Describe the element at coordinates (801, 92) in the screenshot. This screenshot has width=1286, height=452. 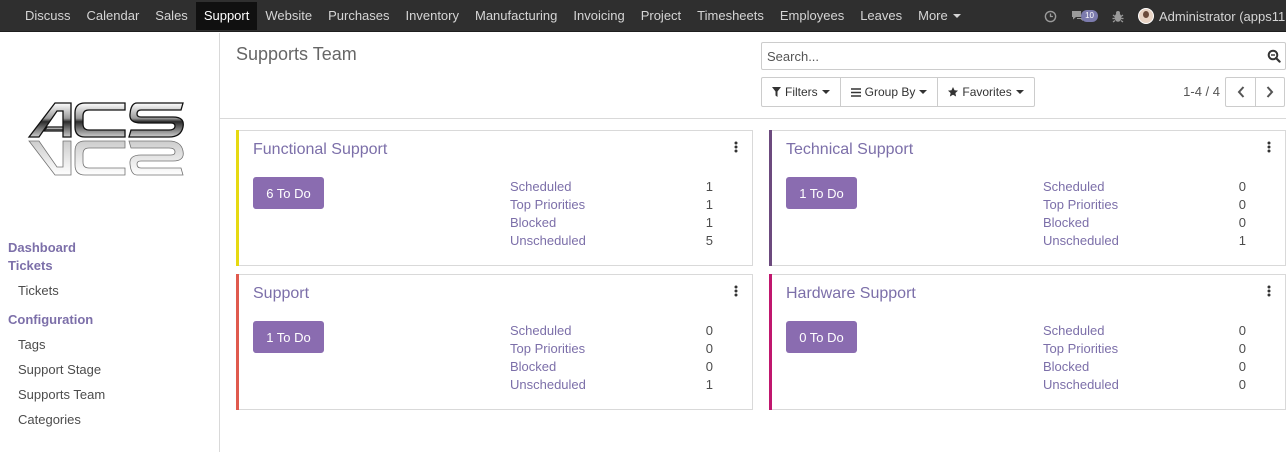
I see `filters-button: Filters` at that location.